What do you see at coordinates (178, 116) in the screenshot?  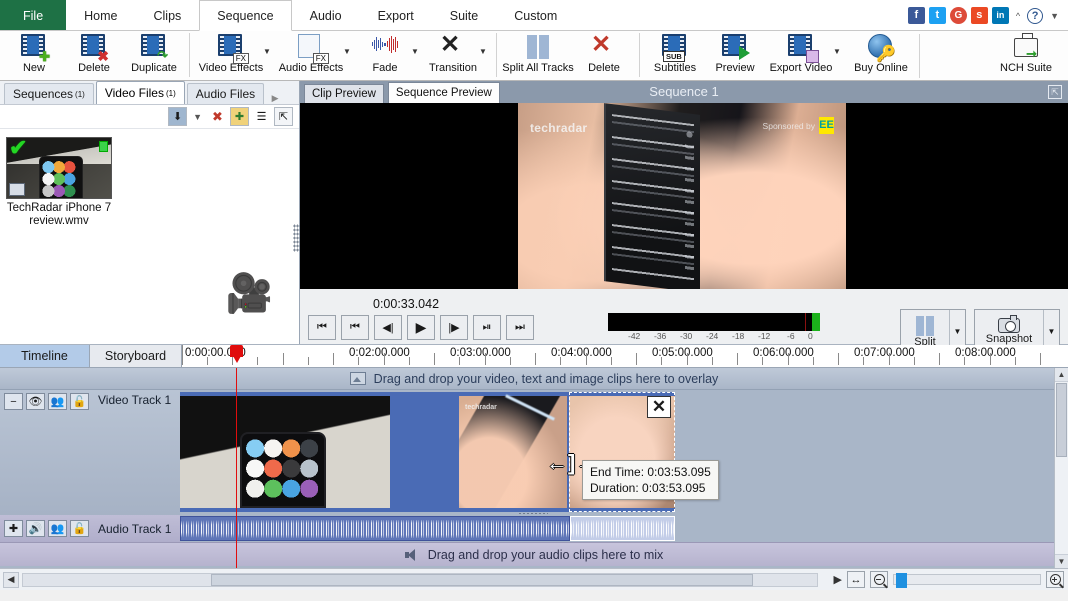 I see `add-file-icon: ⬇` at bounding box center [178, 116].